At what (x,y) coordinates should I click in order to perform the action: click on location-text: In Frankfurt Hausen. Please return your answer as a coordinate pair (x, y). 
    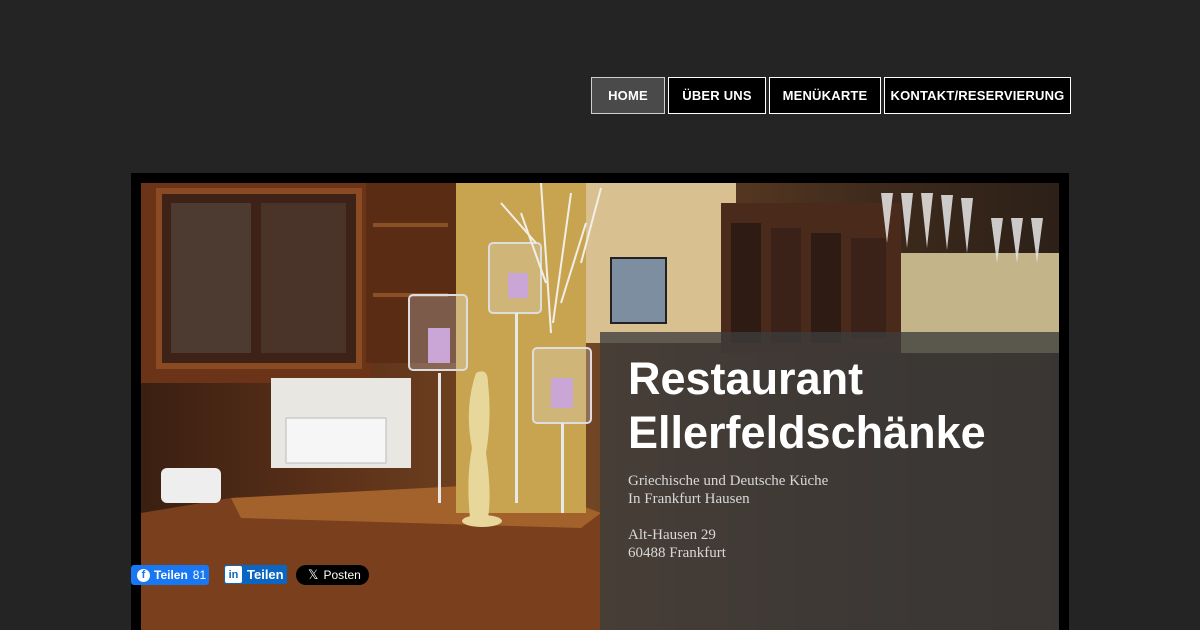
    Looking at the image, I should click on (689, 499).